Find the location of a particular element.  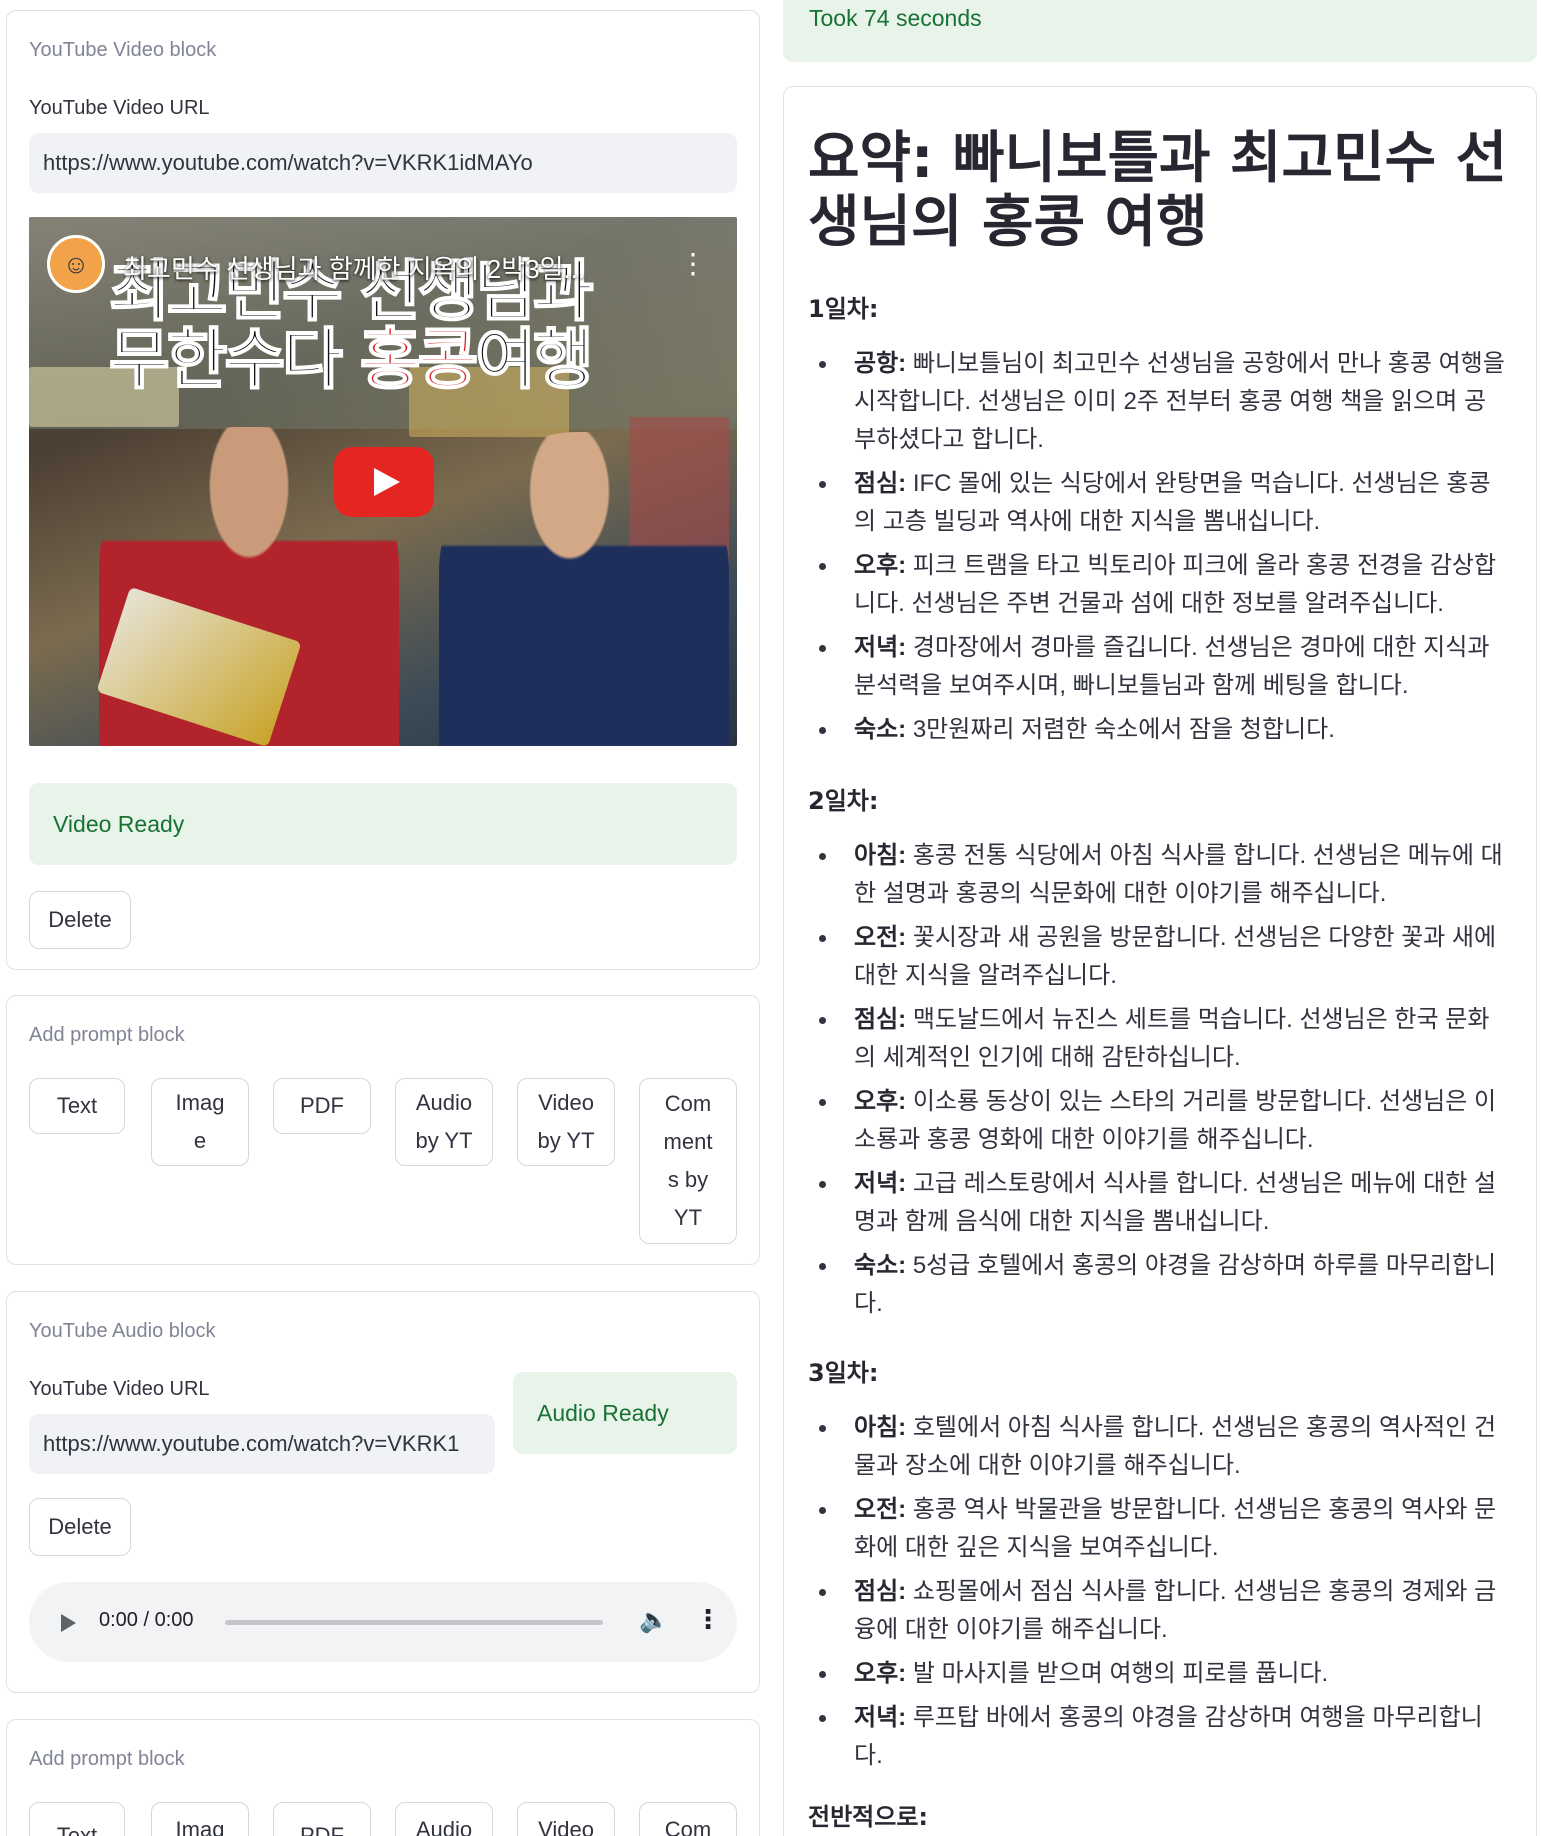

play-button-icon is located at coordinates (384, 482).